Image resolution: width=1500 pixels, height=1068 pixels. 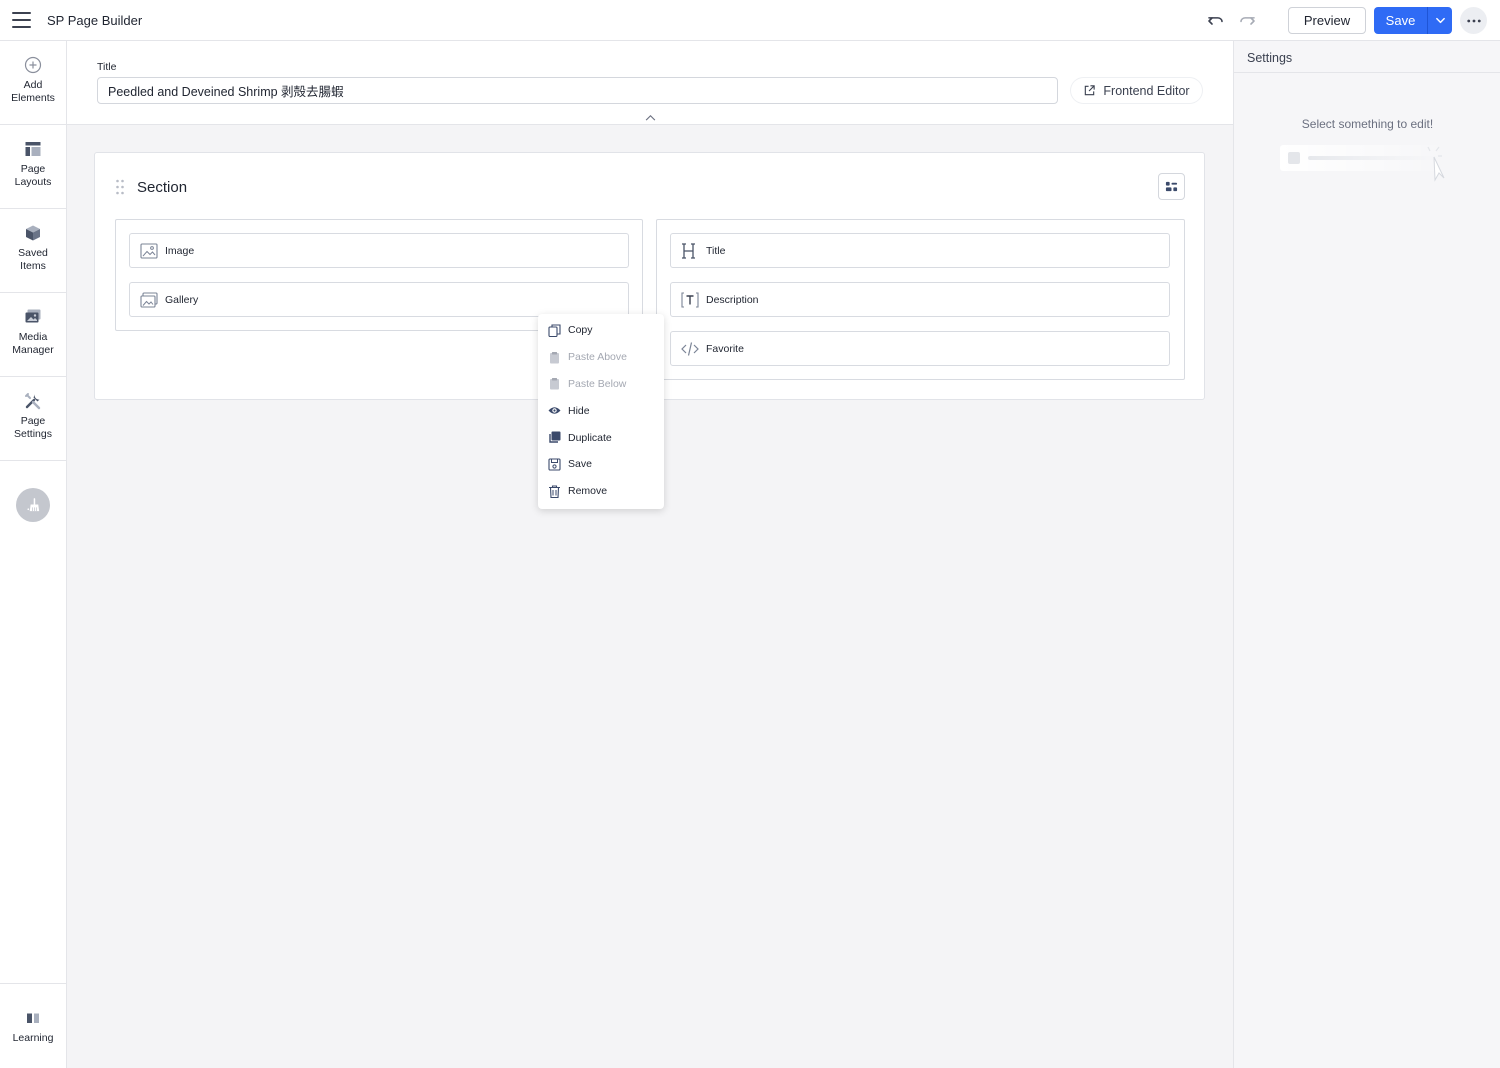 I want to click on addon-label: Image, so click(x=180, y=250).